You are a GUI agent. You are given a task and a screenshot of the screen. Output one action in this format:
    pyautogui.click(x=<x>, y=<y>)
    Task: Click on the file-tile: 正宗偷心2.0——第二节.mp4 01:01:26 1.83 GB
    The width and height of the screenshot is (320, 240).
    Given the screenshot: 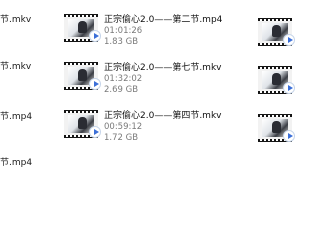 What is the action you would take?
    pyautogui.click(x=151, y=34)
    